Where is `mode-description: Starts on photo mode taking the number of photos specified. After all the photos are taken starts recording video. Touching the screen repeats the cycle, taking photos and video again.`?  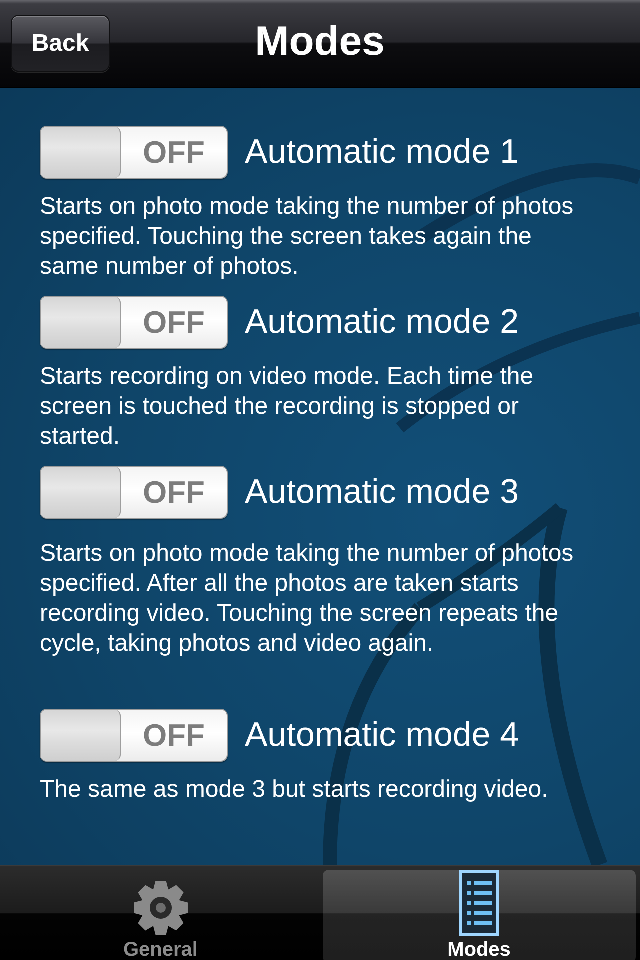 mode-description: Starts on photo mode taking the number of photos specified. After all the photos are taken starts recording video. Touching the screen repeats the cycle, taking photos and video again. is located at coordinates (307, 599).